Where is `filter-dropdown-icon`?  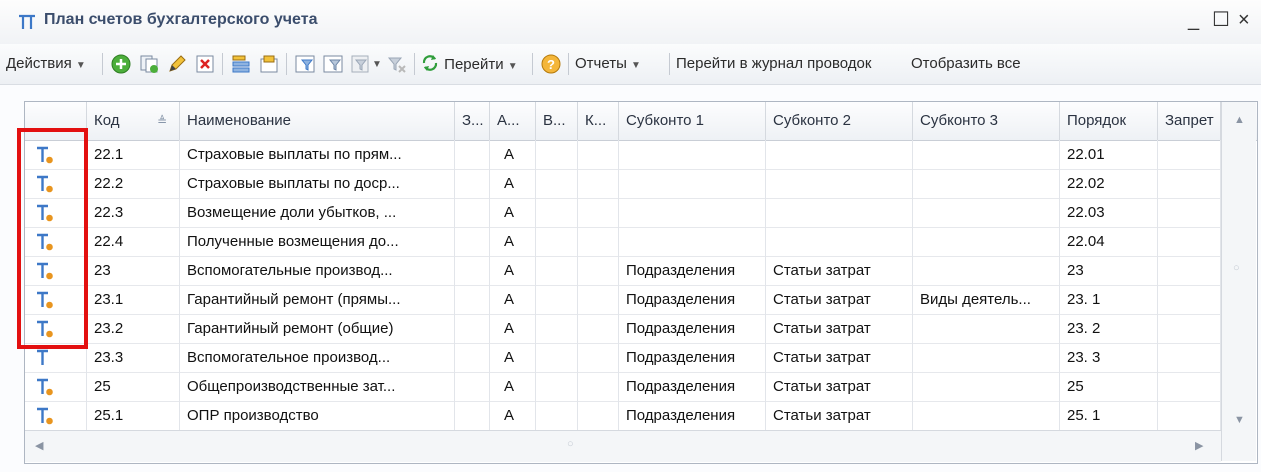 filter-dropdown-icon is located at coordinates (361, 64).